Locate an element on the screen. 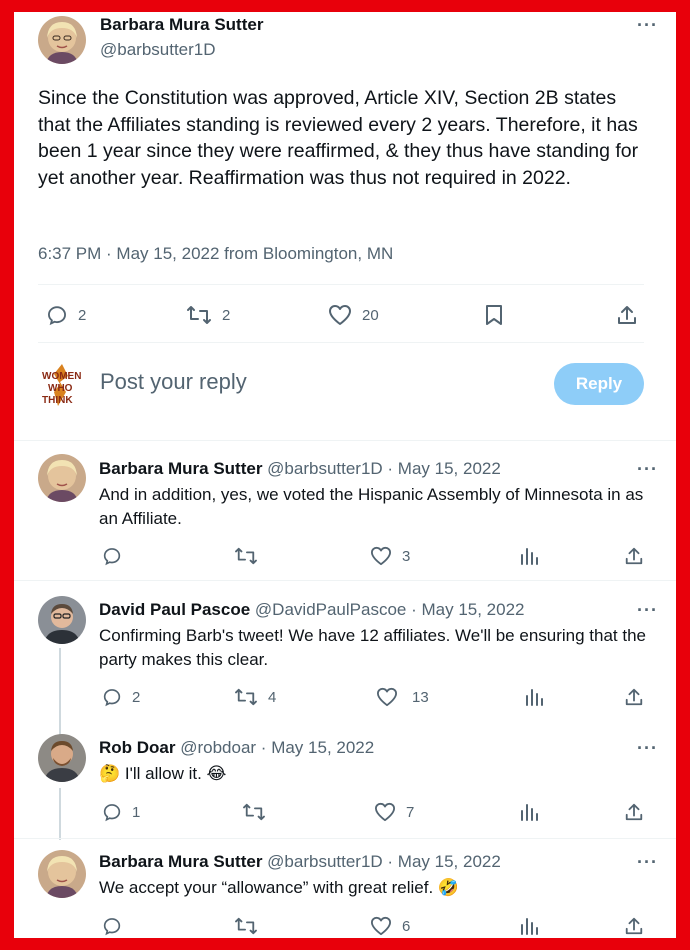 This screenshot has width=690, height=950. like-button: 13 is located at coordinates (402, 697).